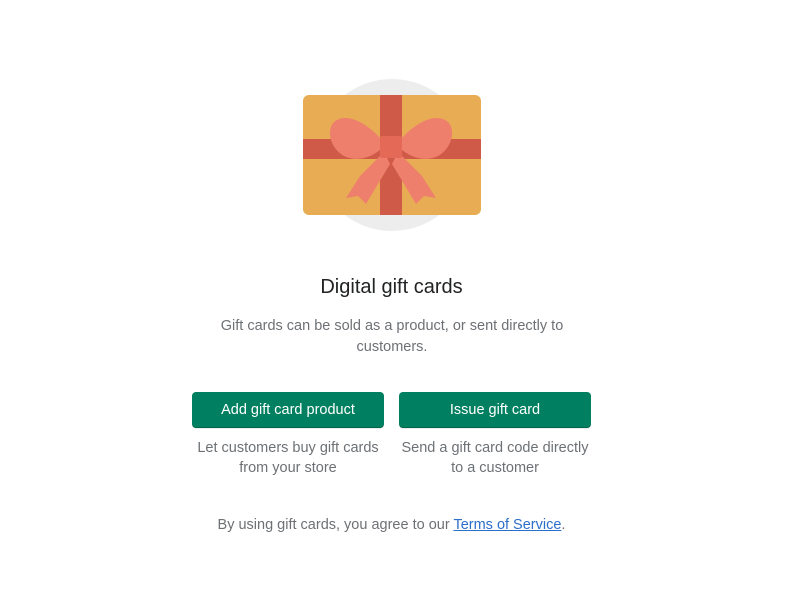 The width and height of the screenshot is (800, 600). What do you see at coordinates (335, 525) in the screenshot?
I see `terms-prefix: By using gift cards, you agree to our` at bounding box center [335, 525].